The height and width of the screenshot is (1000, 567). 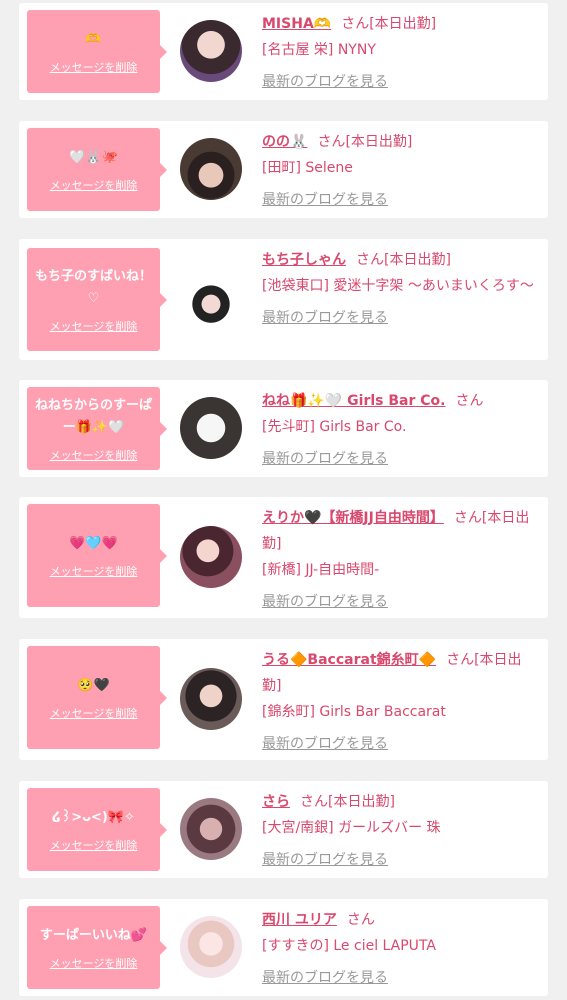 I want to click on shop-text: [錦糸町] Girls Bar Baccarat, so click(x=354, y=712).